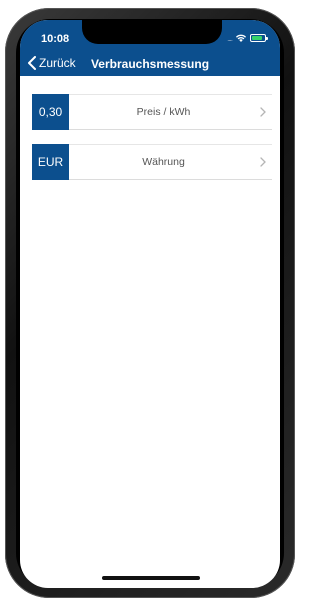  Describe the element at coordinates (150, 48) in the screenshot. I see `navigation-bar: 10:08 .... Zurück Verbrauchsmessung` at that location.